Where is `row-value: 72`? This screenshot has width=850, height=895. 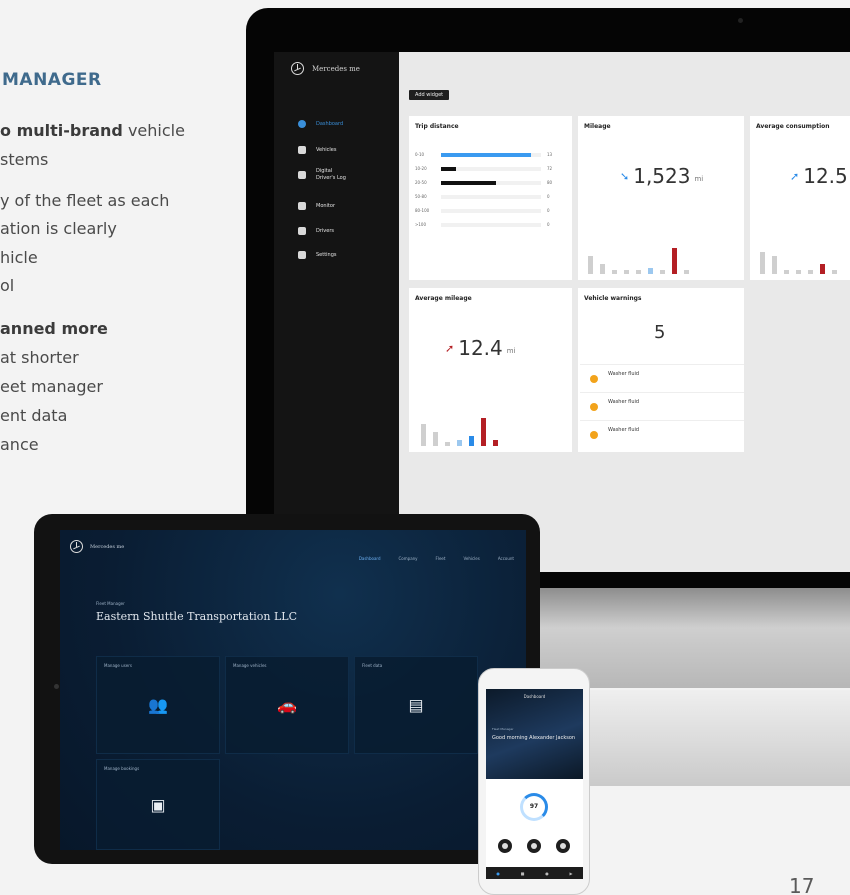 row-value: 72 is located at coordinates (550, 168).